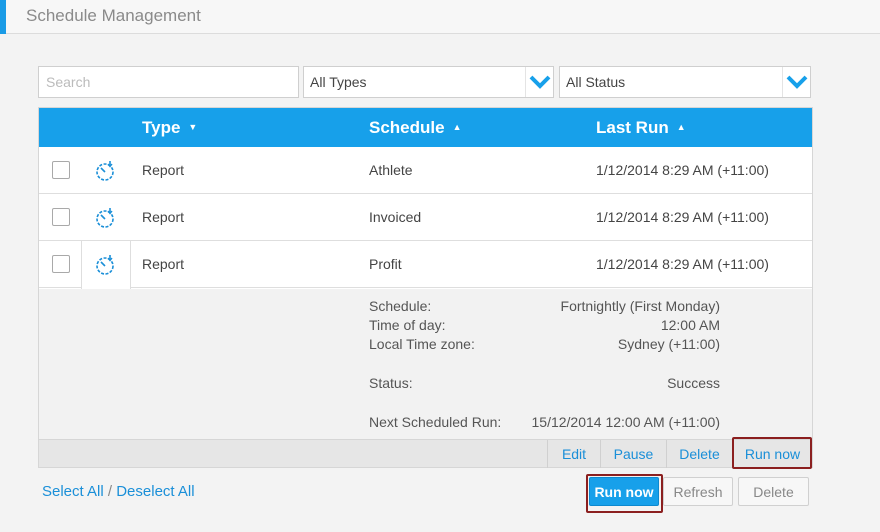  Describe the element at coordinates (3, 17) in the screenshot. I see `header-accent` at that location.